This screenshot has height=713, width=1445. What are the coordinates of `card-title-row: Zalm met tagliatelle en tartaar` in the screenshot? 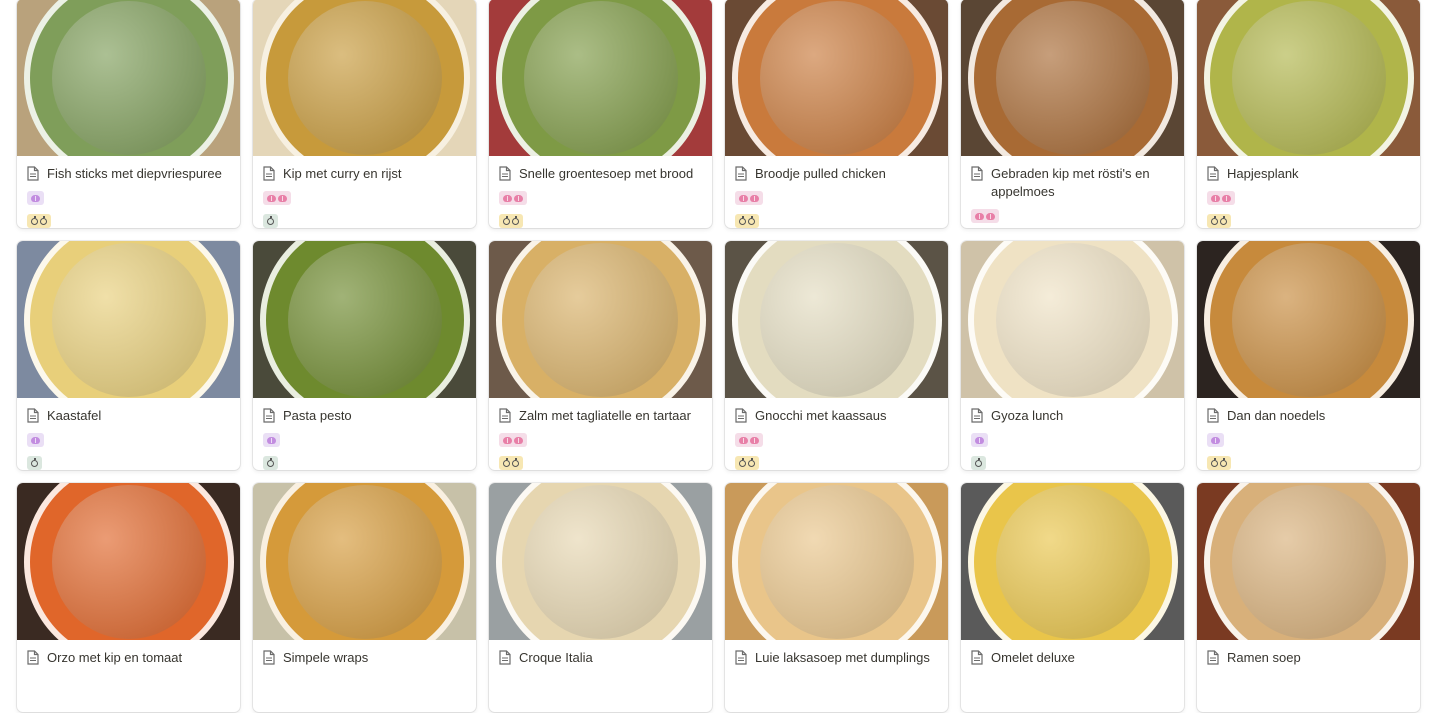 It's located at (600, 416).